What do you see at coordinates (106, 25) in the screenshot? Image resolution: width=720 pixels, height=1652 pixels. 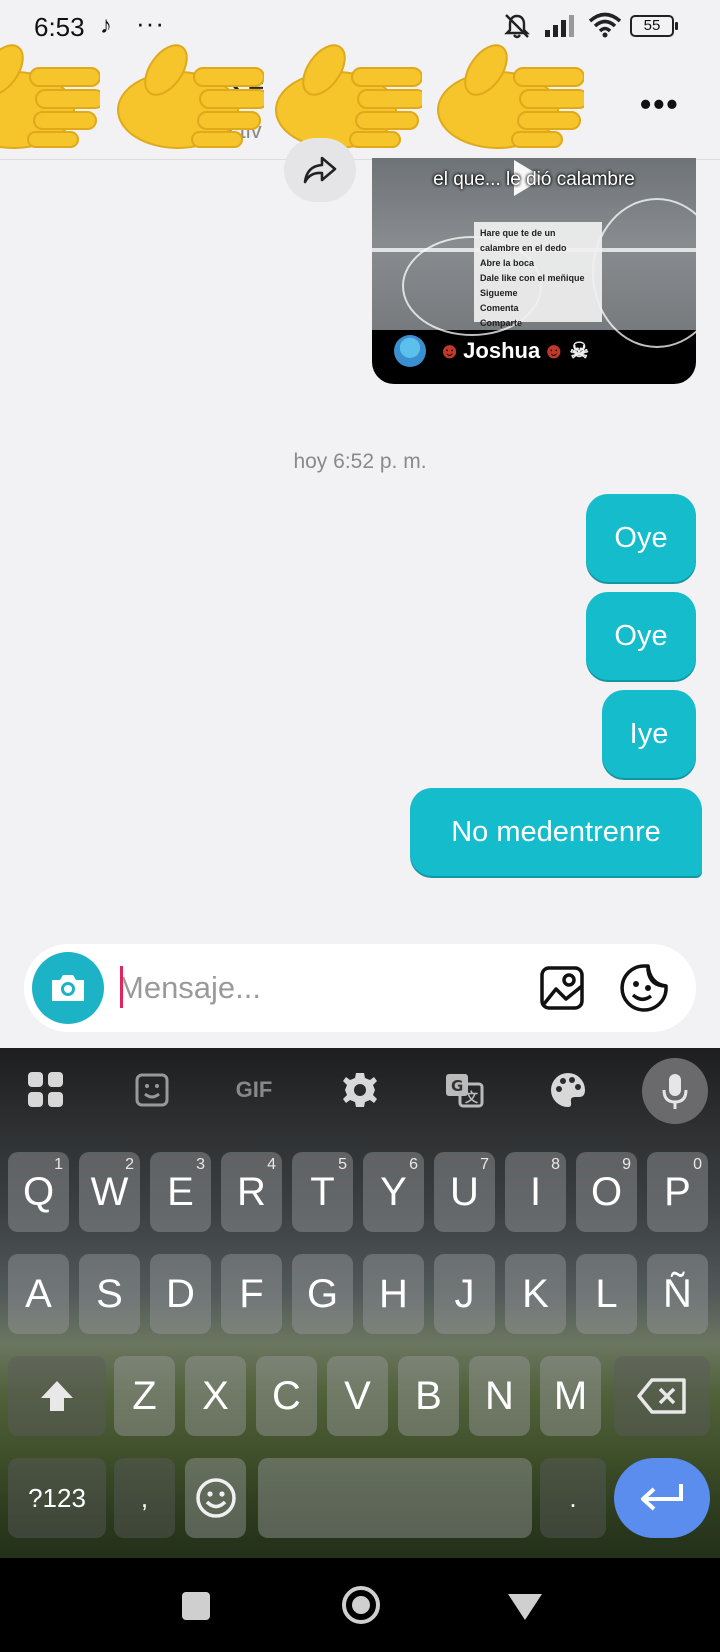 I see `tiktok-icon: ♪` at bounding box center [106, 25].